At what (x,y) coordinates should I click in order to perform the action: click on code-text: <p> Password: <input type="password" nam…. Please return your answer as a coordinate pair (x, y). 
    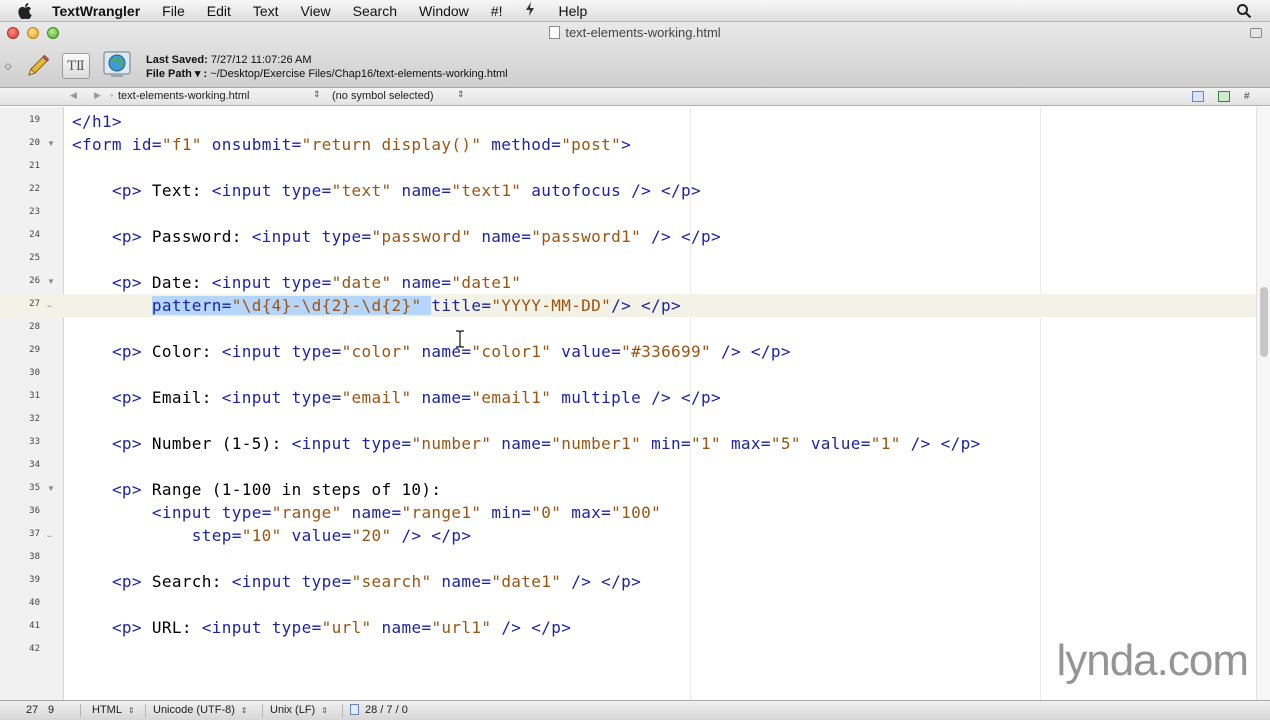
    Looking at the image, I should click on (396, 236).